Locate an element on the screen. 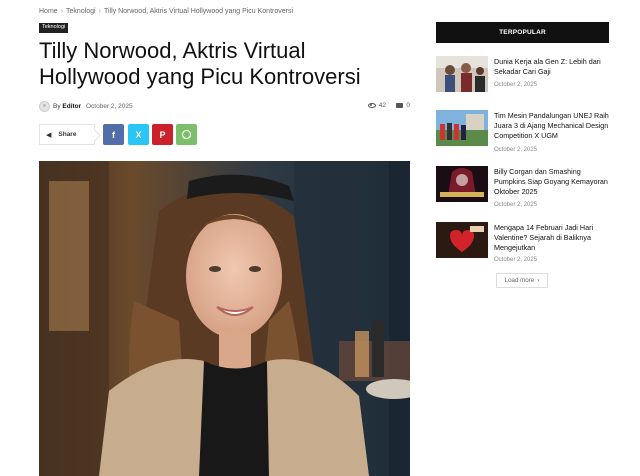 The image size is (640, 476). load-more-button: Load more › is located at coordinates (522, 280).